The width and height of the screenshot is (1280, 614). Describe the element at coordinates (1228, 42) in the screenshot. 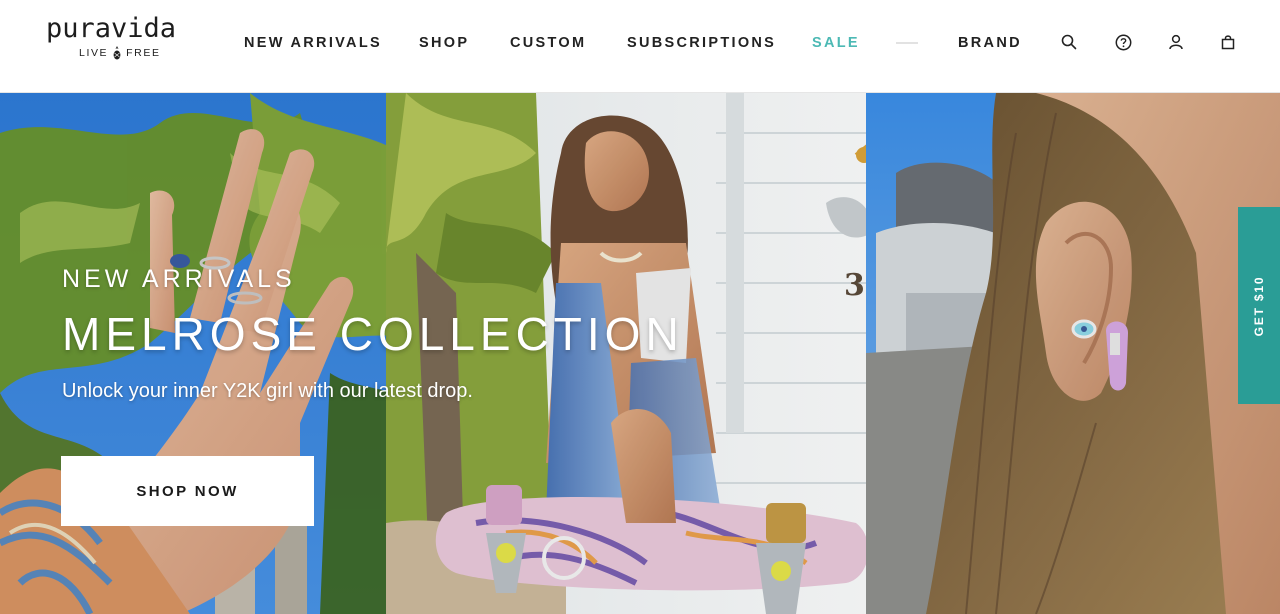

I see `cart-icon` at that location.